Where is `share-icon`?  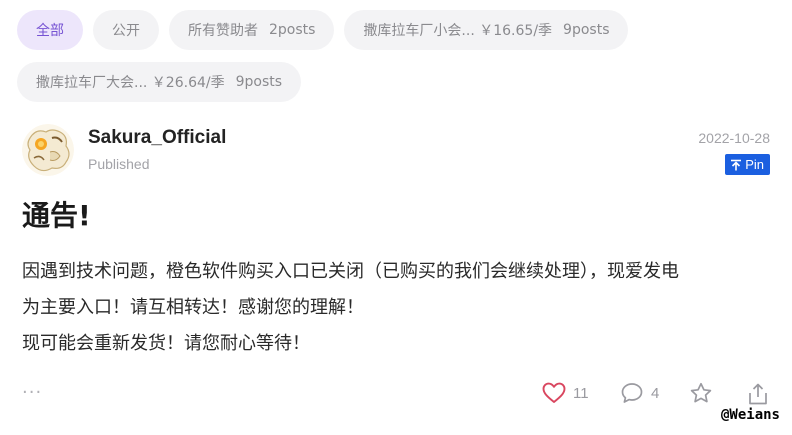 share-icon is located at coordinates (758, 394).